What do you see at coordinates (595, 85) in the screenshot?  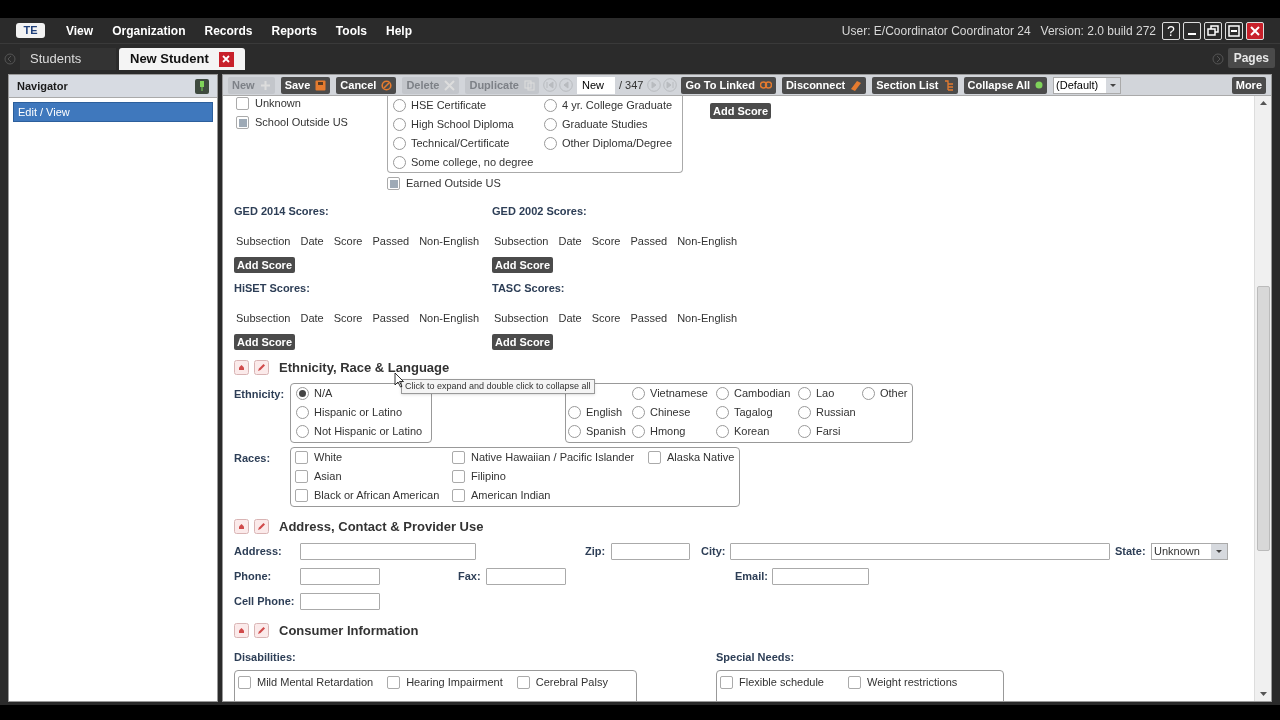 I see `record-field: New` at bounding box center [595, 85].